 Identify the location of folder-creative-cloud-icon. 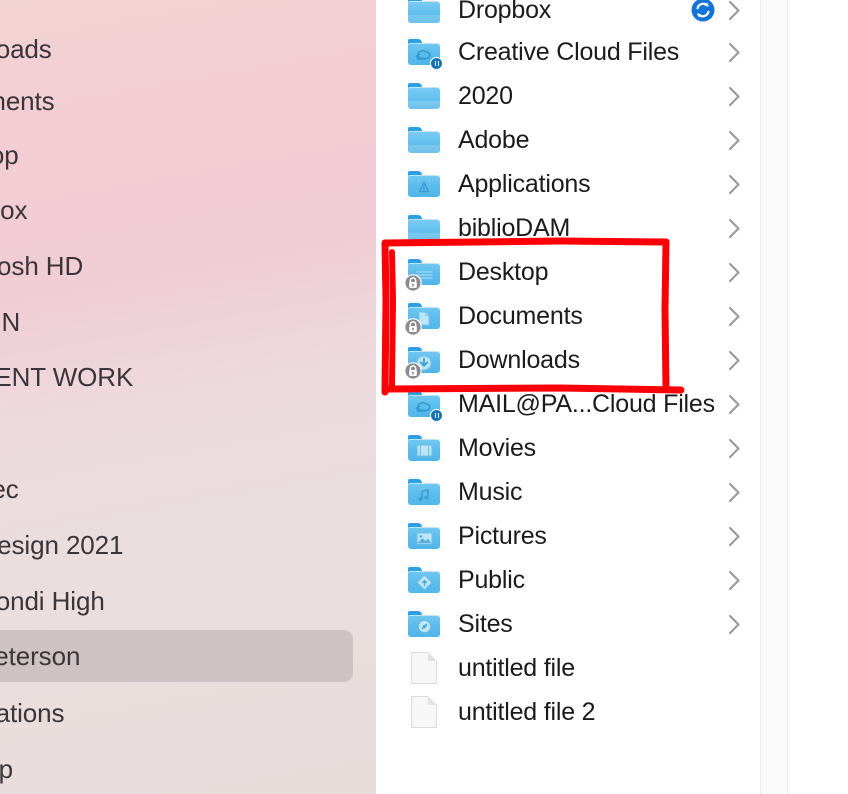
(425, 404).